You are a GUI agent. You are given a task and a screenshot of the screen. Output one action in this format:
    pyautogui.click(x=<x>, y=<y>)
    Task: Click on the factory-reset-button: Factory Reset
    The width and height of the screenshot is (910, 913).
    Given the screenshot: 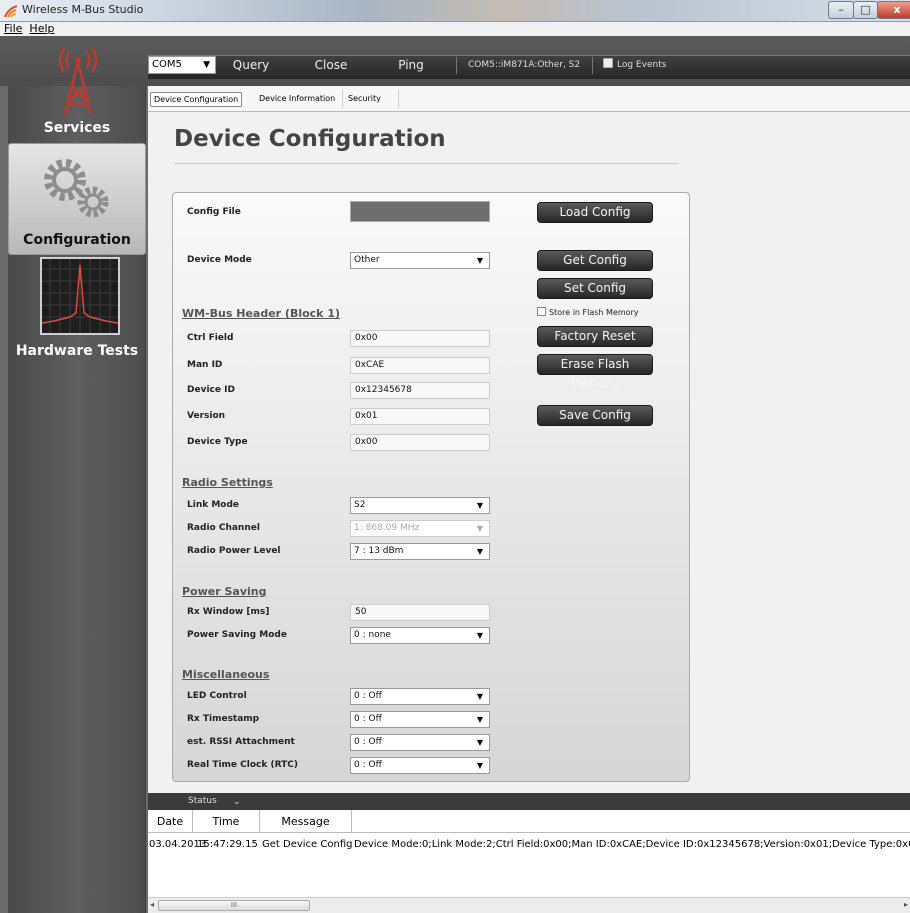 What is the action you would take?
    pyautogui.click(x=595, y=336)
    